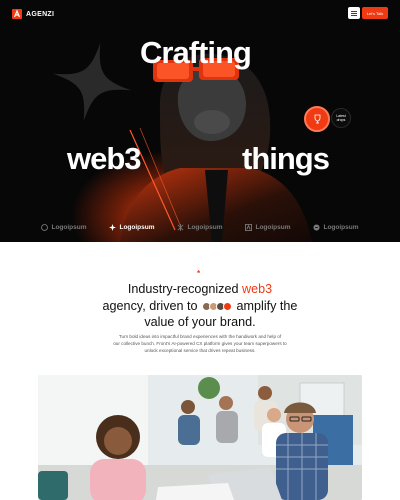 Image resolution: width=400 pixels, height=500 pixels. What do you see at coordinates (196, 52) in the screenshot?
I see `hero-word-crafting: Crafting` at bounding box center [196, 52].